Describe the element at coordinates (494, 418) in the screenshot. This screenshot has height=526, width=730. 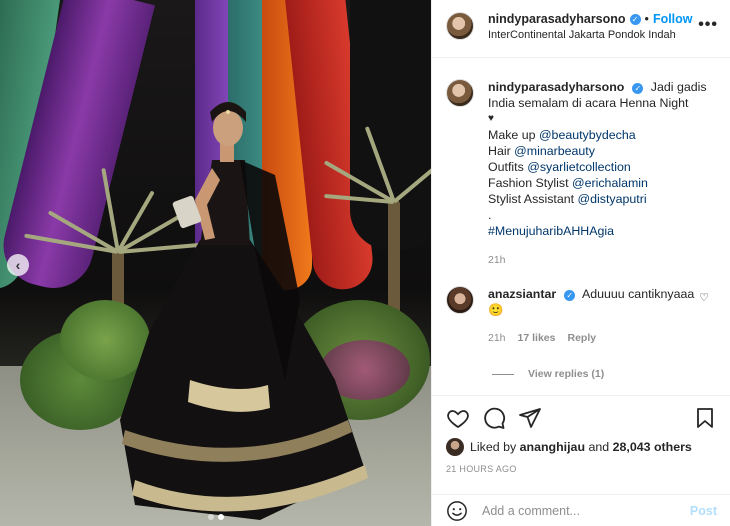
I see `comment-bubble-icon` at that location.